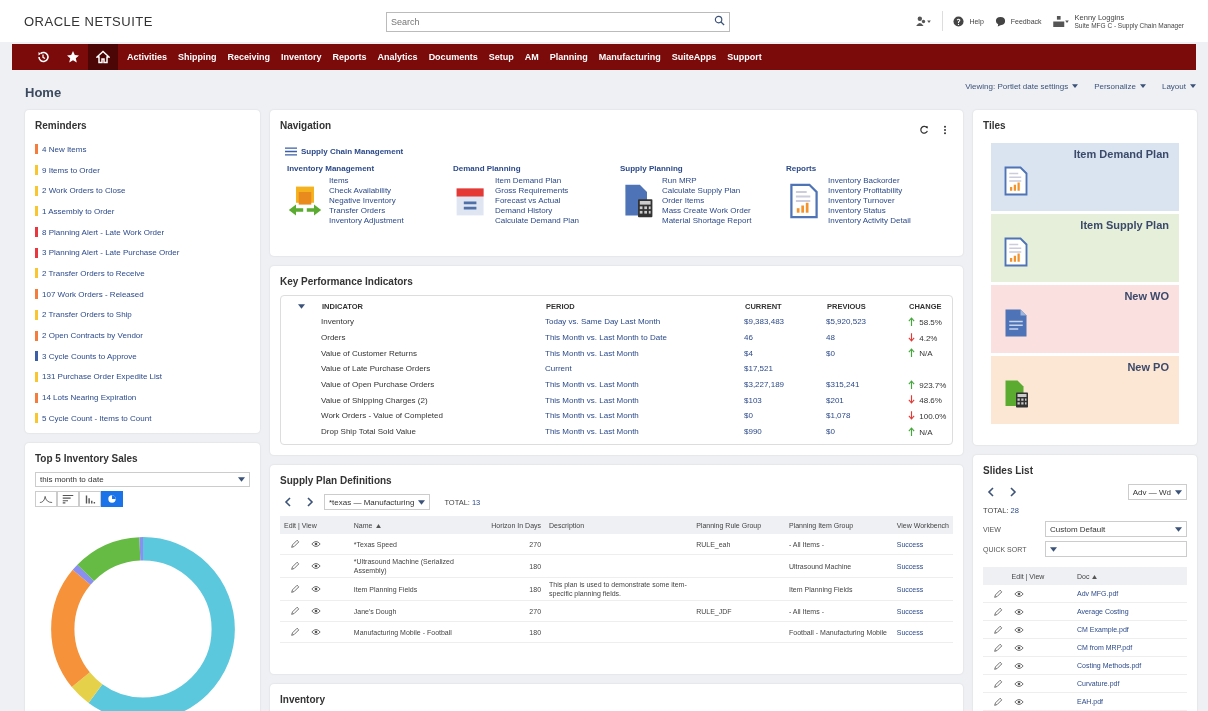 The image size is (1208, 711). What do you see at coordinates (366, 221) in the screenshot?
I see `navigation-link: Inventory Adjustment` at bounding box center [366, 221].